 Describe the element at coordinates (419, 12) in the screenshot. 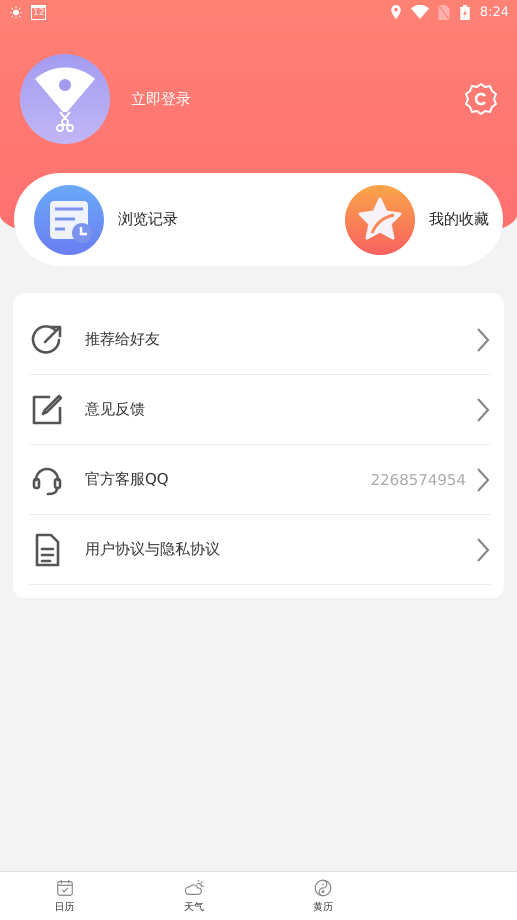

I see `wifi-icon` at that location.